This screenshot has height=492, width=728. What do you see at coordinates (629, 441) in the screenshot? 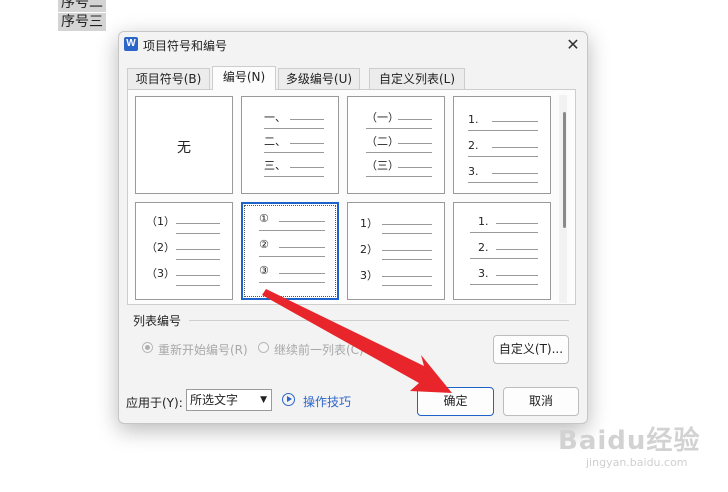
I see `baidu-watermark: Baidu经验` at bounding box center [629, 441].